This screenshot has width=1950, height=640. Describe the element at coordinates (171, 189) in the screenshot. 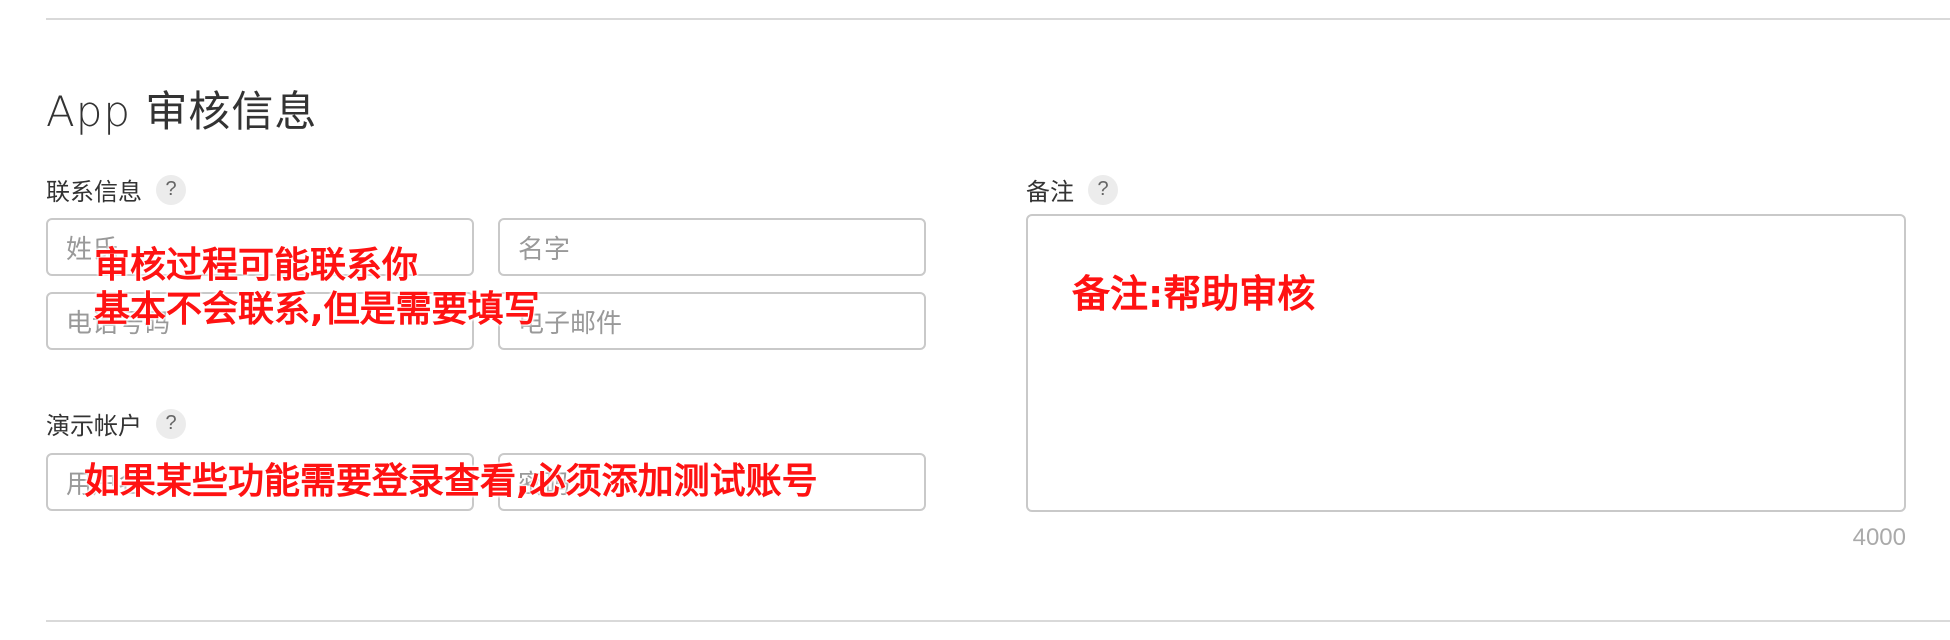

I see `contact-help-icon: ?` at that location.